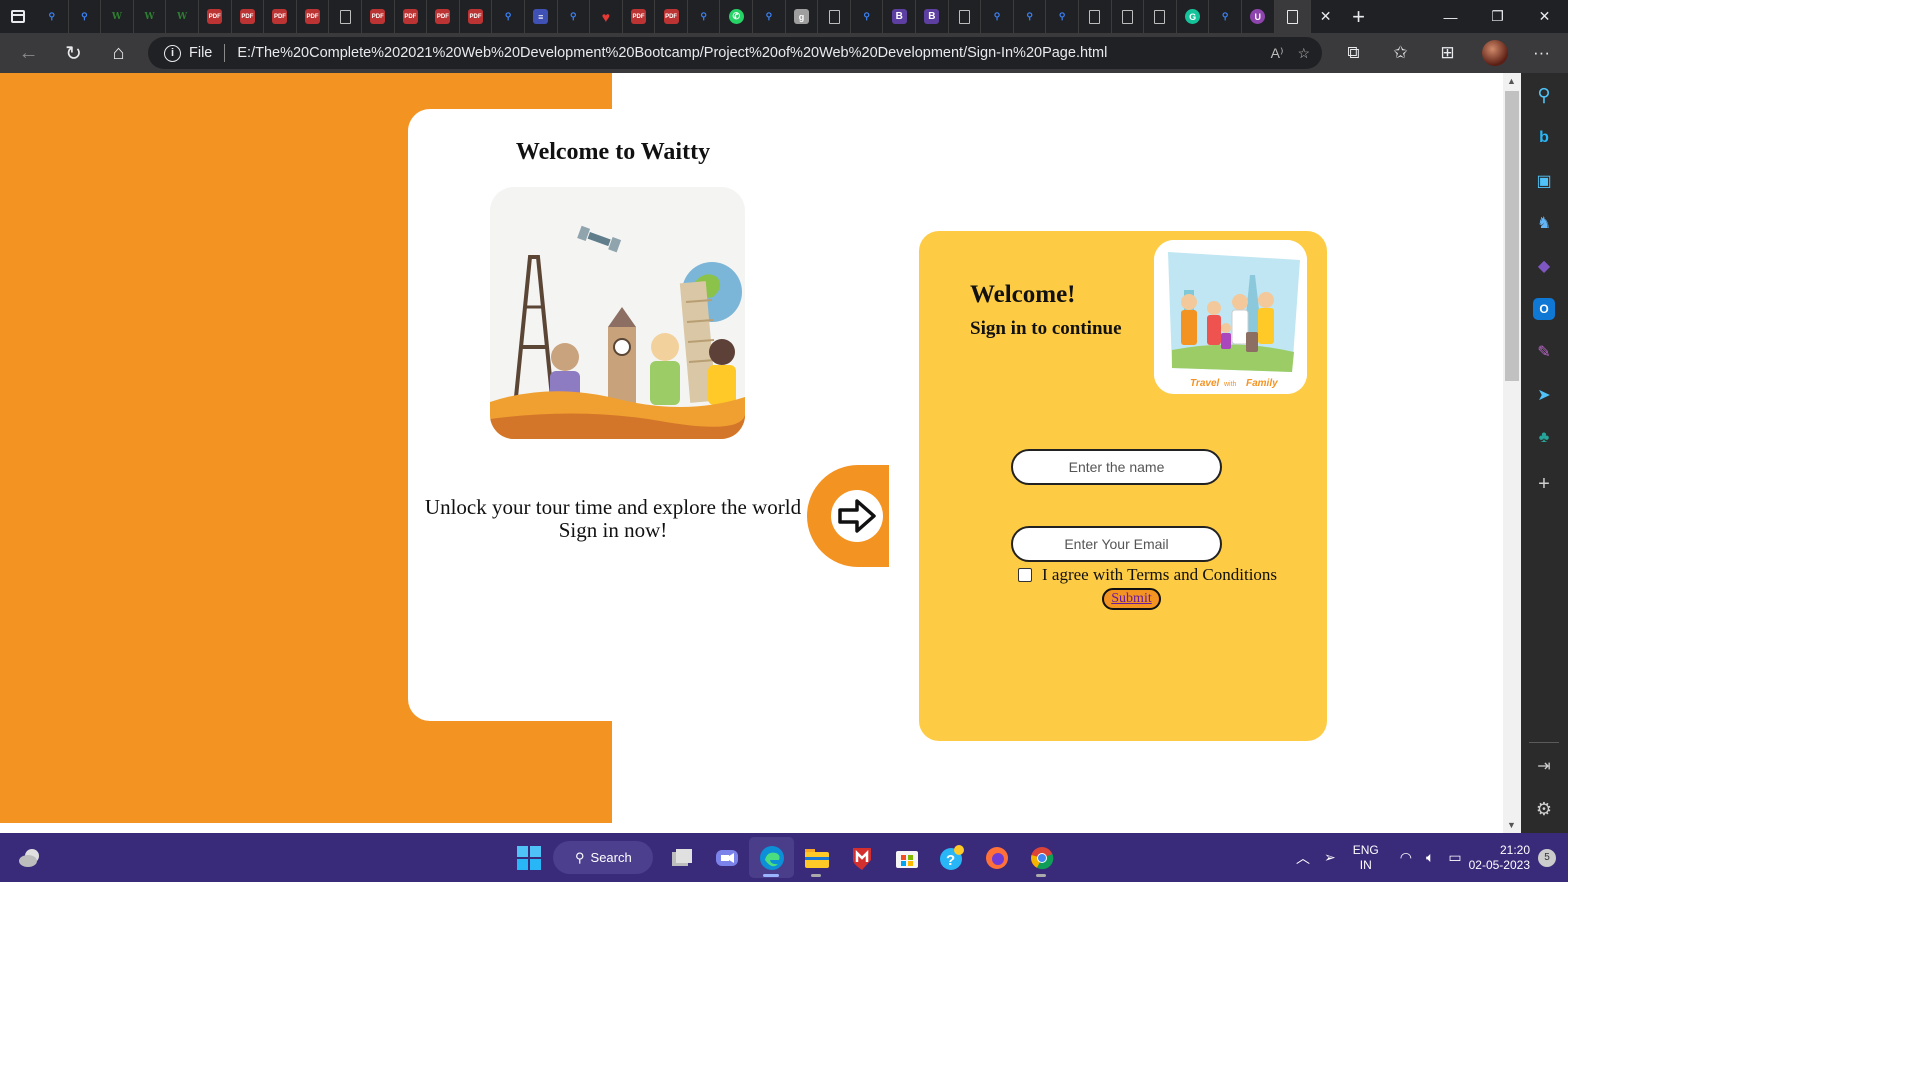 The height and width of the screenshot is (1080, 1920). What do you see at coordinates (1450, 16) in the screenshot?
I see `minimize-button: —` at bounding box center [1450, 16].